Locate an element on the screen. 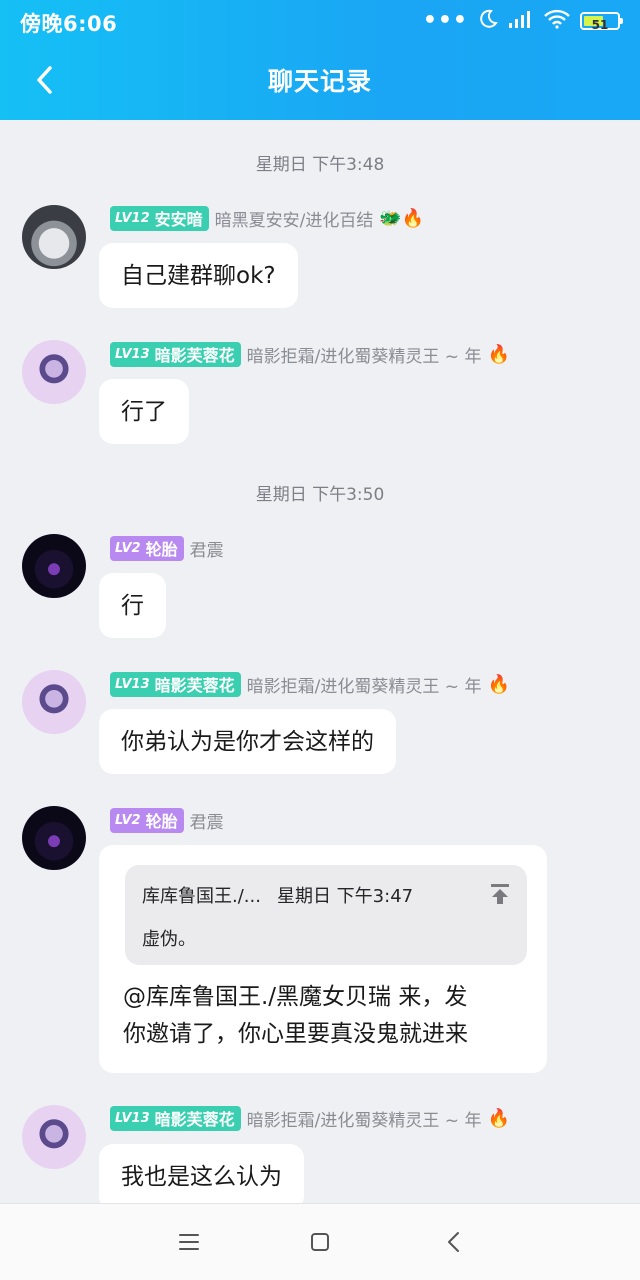 Image resolution: width=640 pixels, height=1280 pixels. status-time: 傍晚6:06 is located at coordinates (69, 24).